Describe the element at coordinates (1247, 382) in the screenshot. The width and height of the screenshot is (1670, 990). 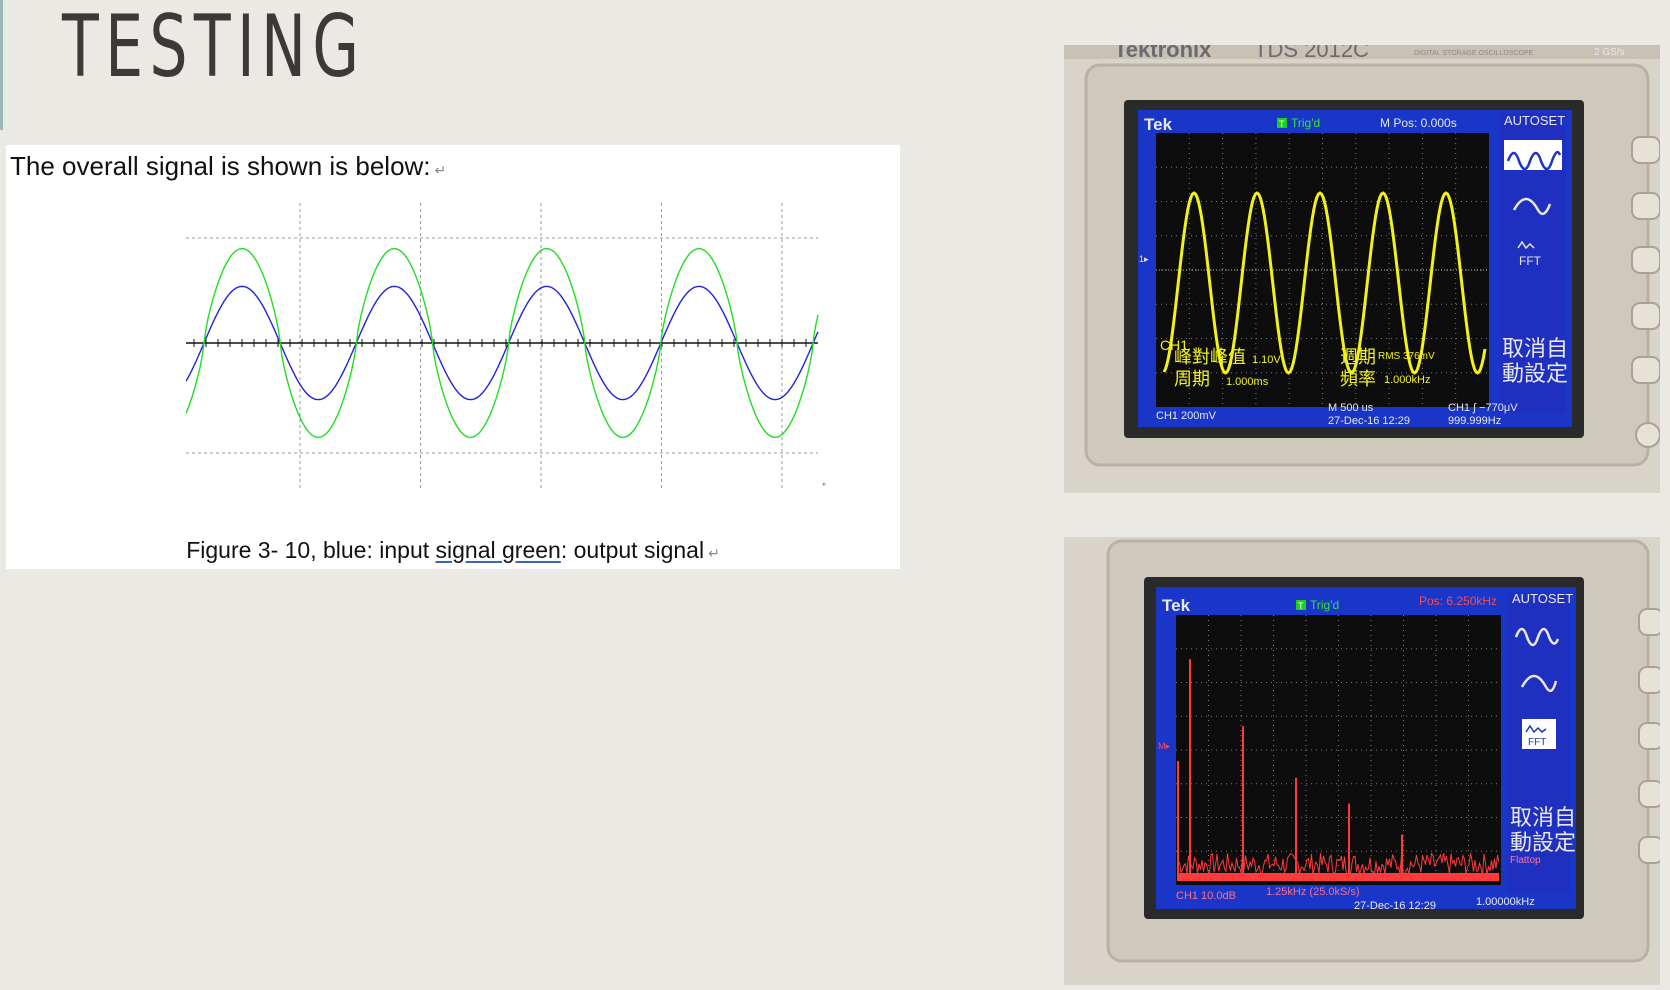
I see `meas2-value: 1.000ms` at that location.